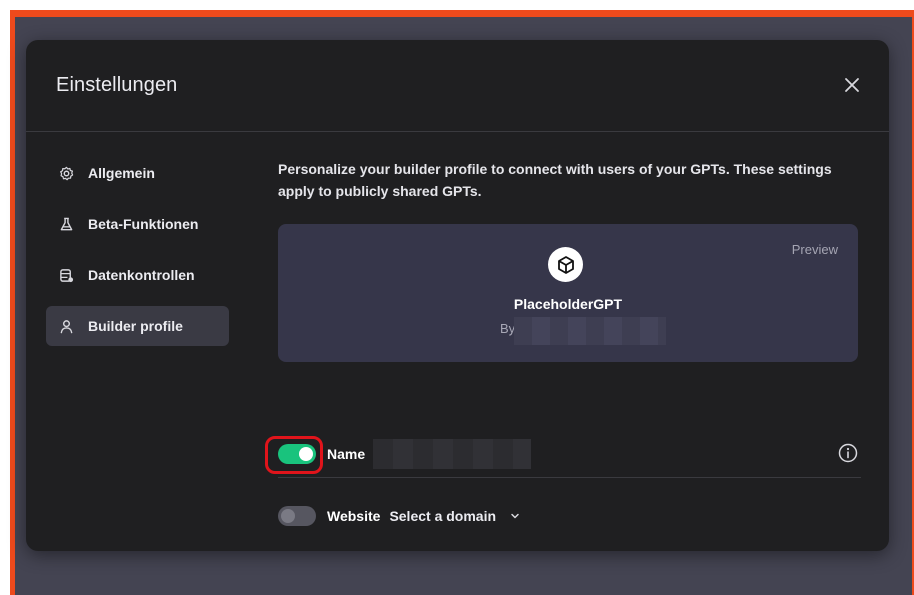 The image size is (914, 595). What do you see at coordinates (297, 516) in the screenshot?
I see `website-toggle` at bounding box center [297, 516].